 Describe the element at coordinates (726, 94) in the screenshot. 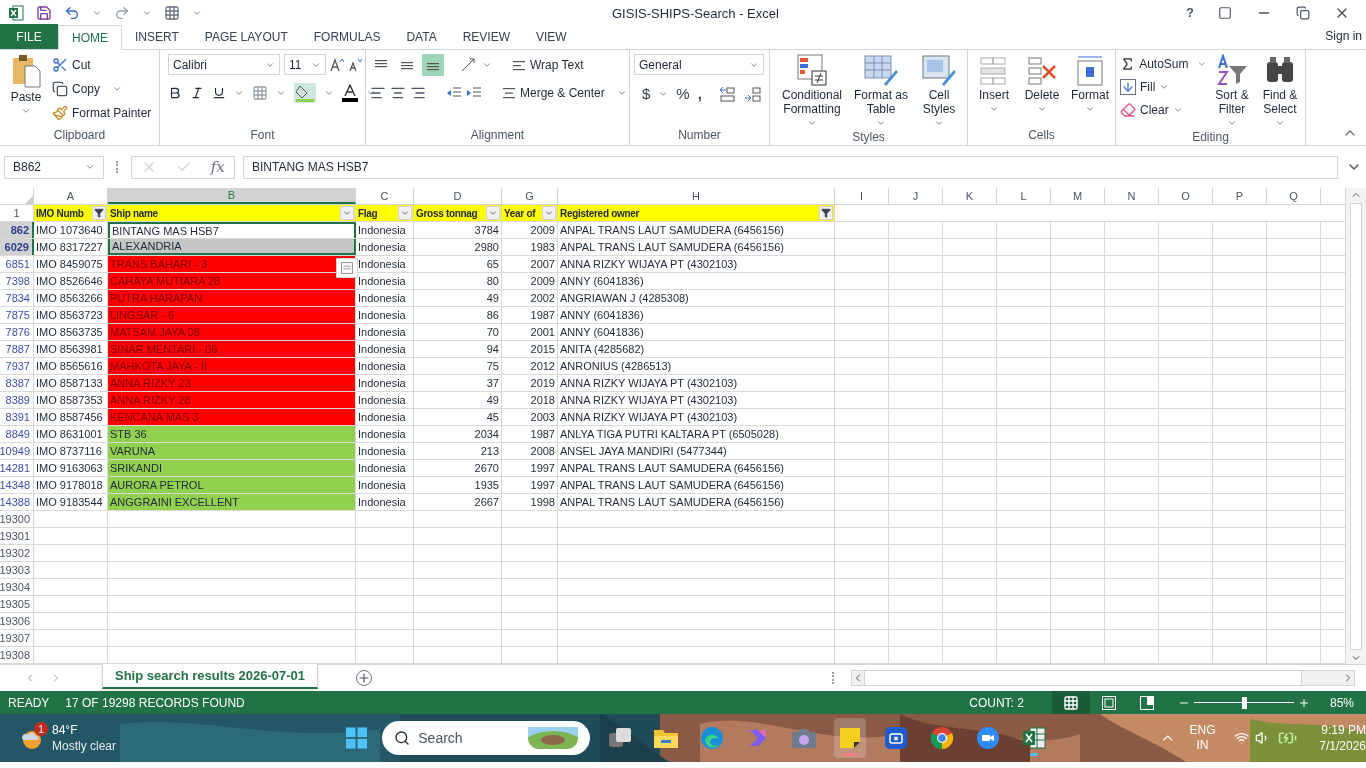

I see `increase-decimal-icon` at that location.